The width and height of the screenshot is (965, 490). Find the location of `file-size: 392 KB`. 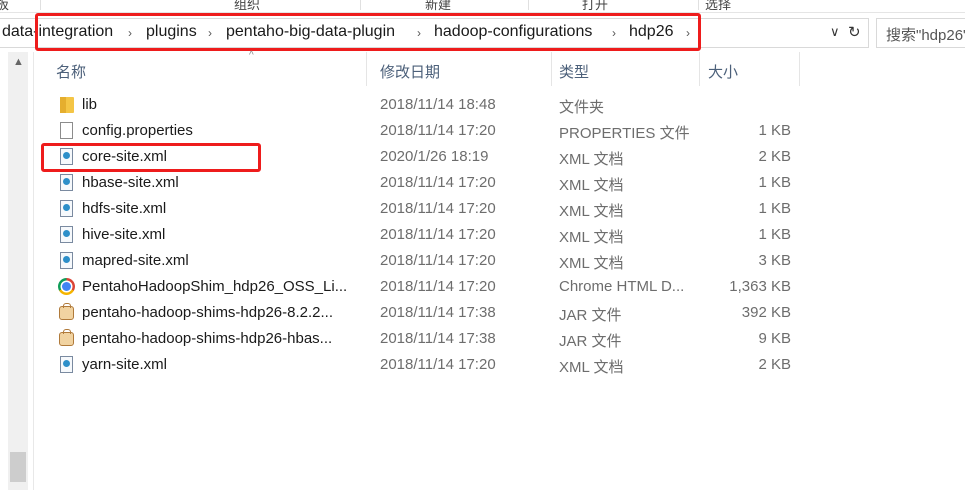

file-size: 392 KB is located at coordinates (766, 312).